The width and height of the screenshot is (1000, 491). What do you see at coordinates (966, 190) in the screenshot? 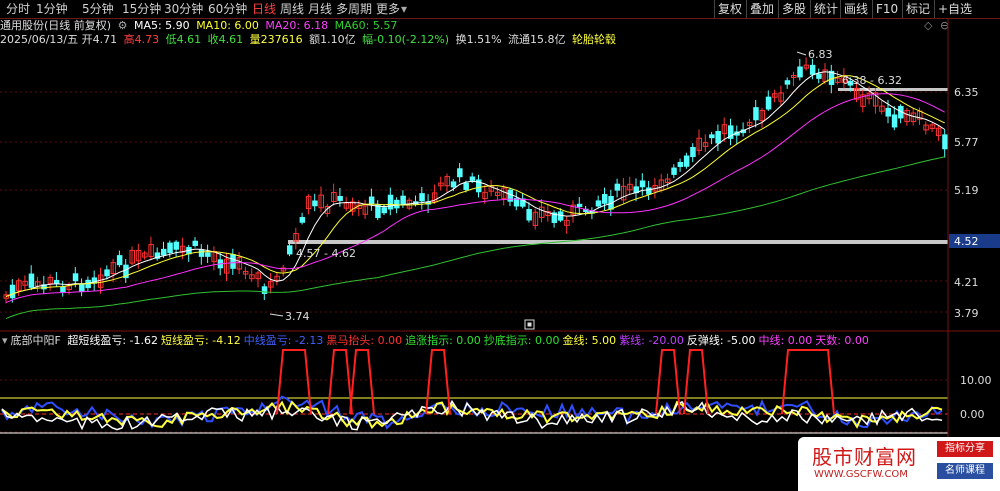
I see `price-tick: 5.19` at bounding box center [966, 190].